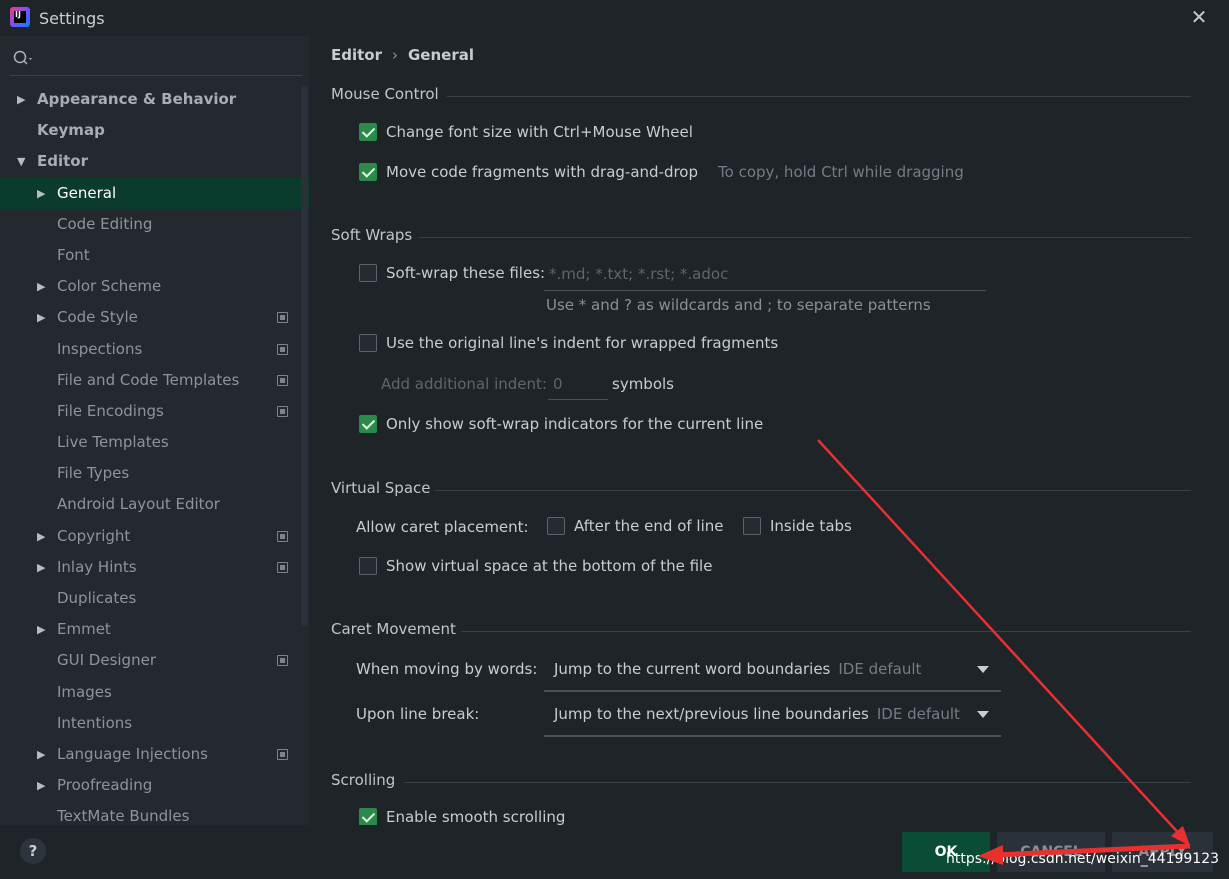  I want to click on app-logo-icon: IJ, so click(20, 17).